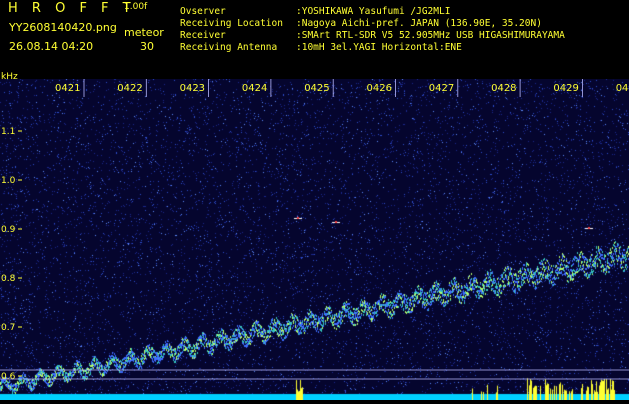 The image size is (629, 404). Describe the element at coordinates (136, 7) in the screenshot. I see `app-version: 1.00f` at that location.